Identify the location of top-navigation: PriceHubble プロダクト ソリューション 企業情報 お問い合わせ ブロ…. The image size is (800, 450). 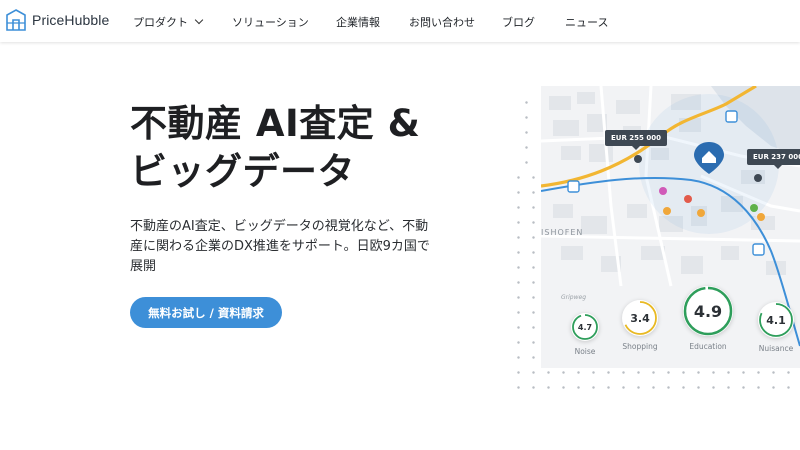
(400, 21).